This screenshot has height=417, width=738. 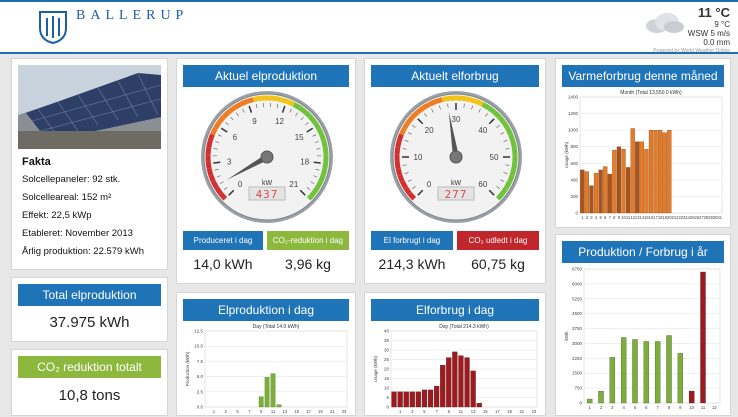 I want to click on production-day-chart-xtick: 5, so click(x=237, y=411).